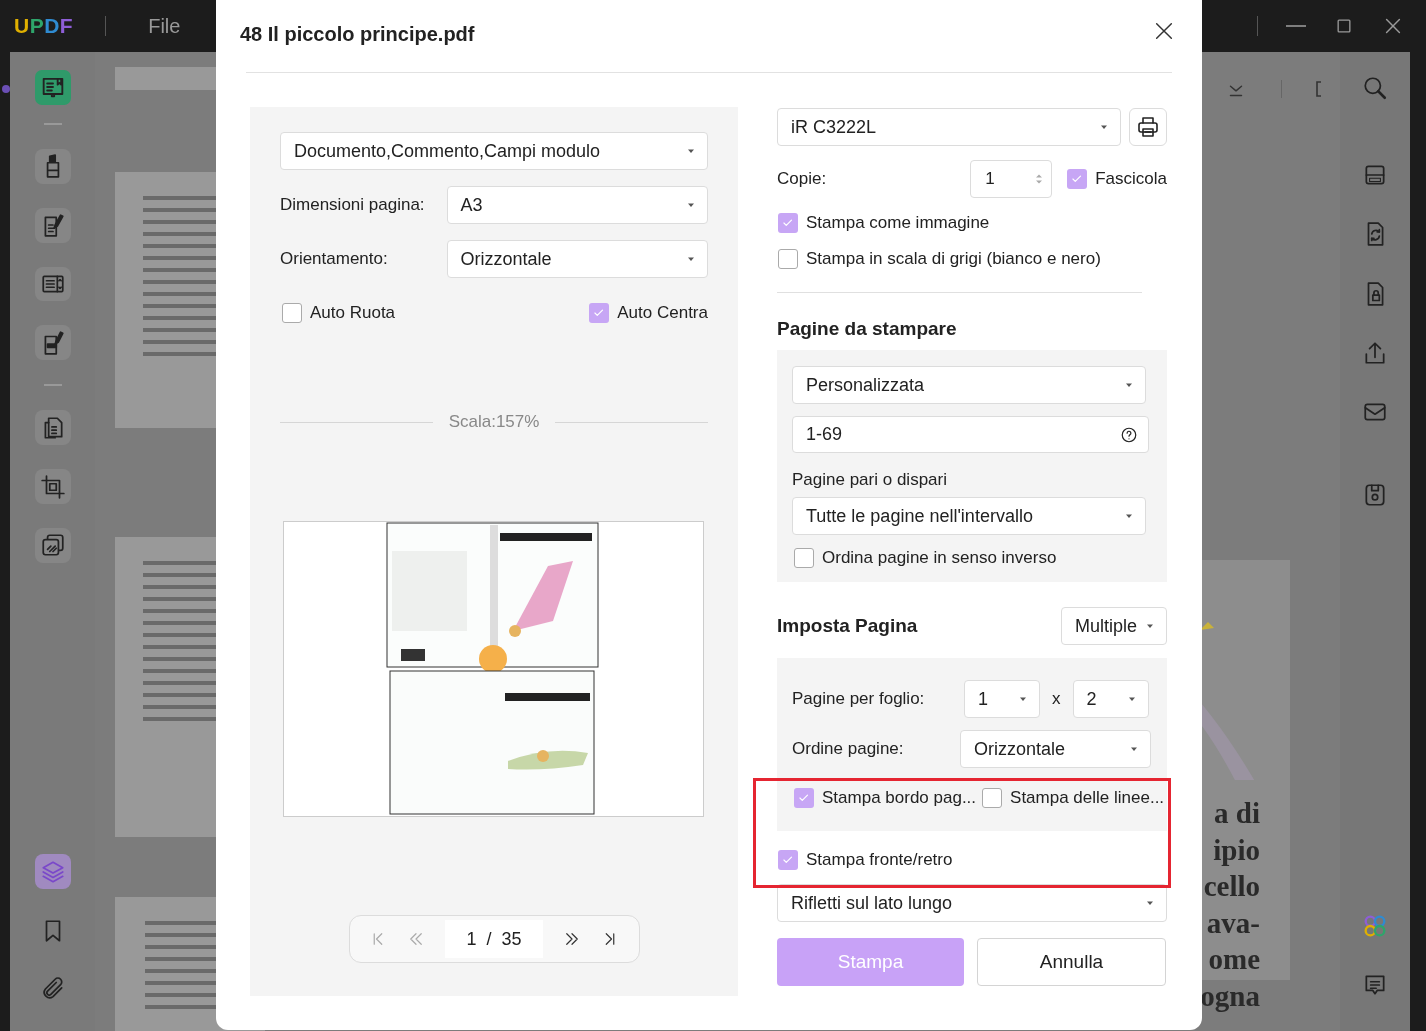 Image resolution: width=1426 pixels, height=1031 pixels. What do you see at coordinates (970, 434) in the screenshot?
I see `page-range-field: 1-69` at bounding box center [970, 434].